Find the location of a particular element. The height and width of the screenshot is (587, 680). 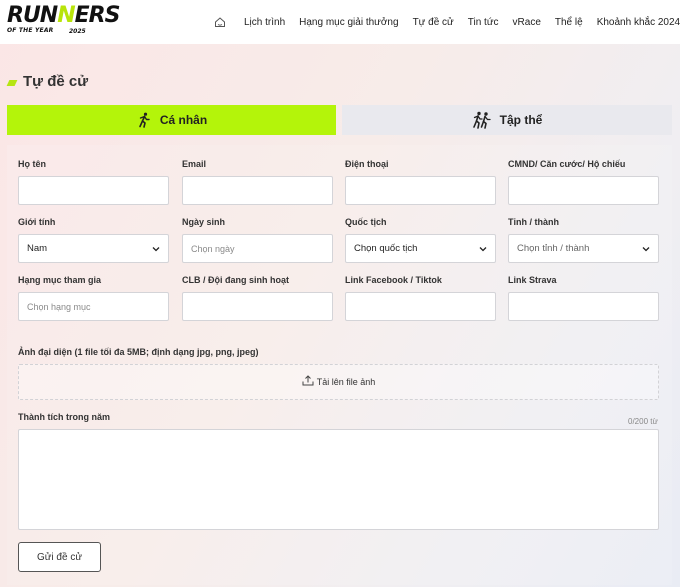

tab-team: Tập thể is located at coordinates (507, 120).